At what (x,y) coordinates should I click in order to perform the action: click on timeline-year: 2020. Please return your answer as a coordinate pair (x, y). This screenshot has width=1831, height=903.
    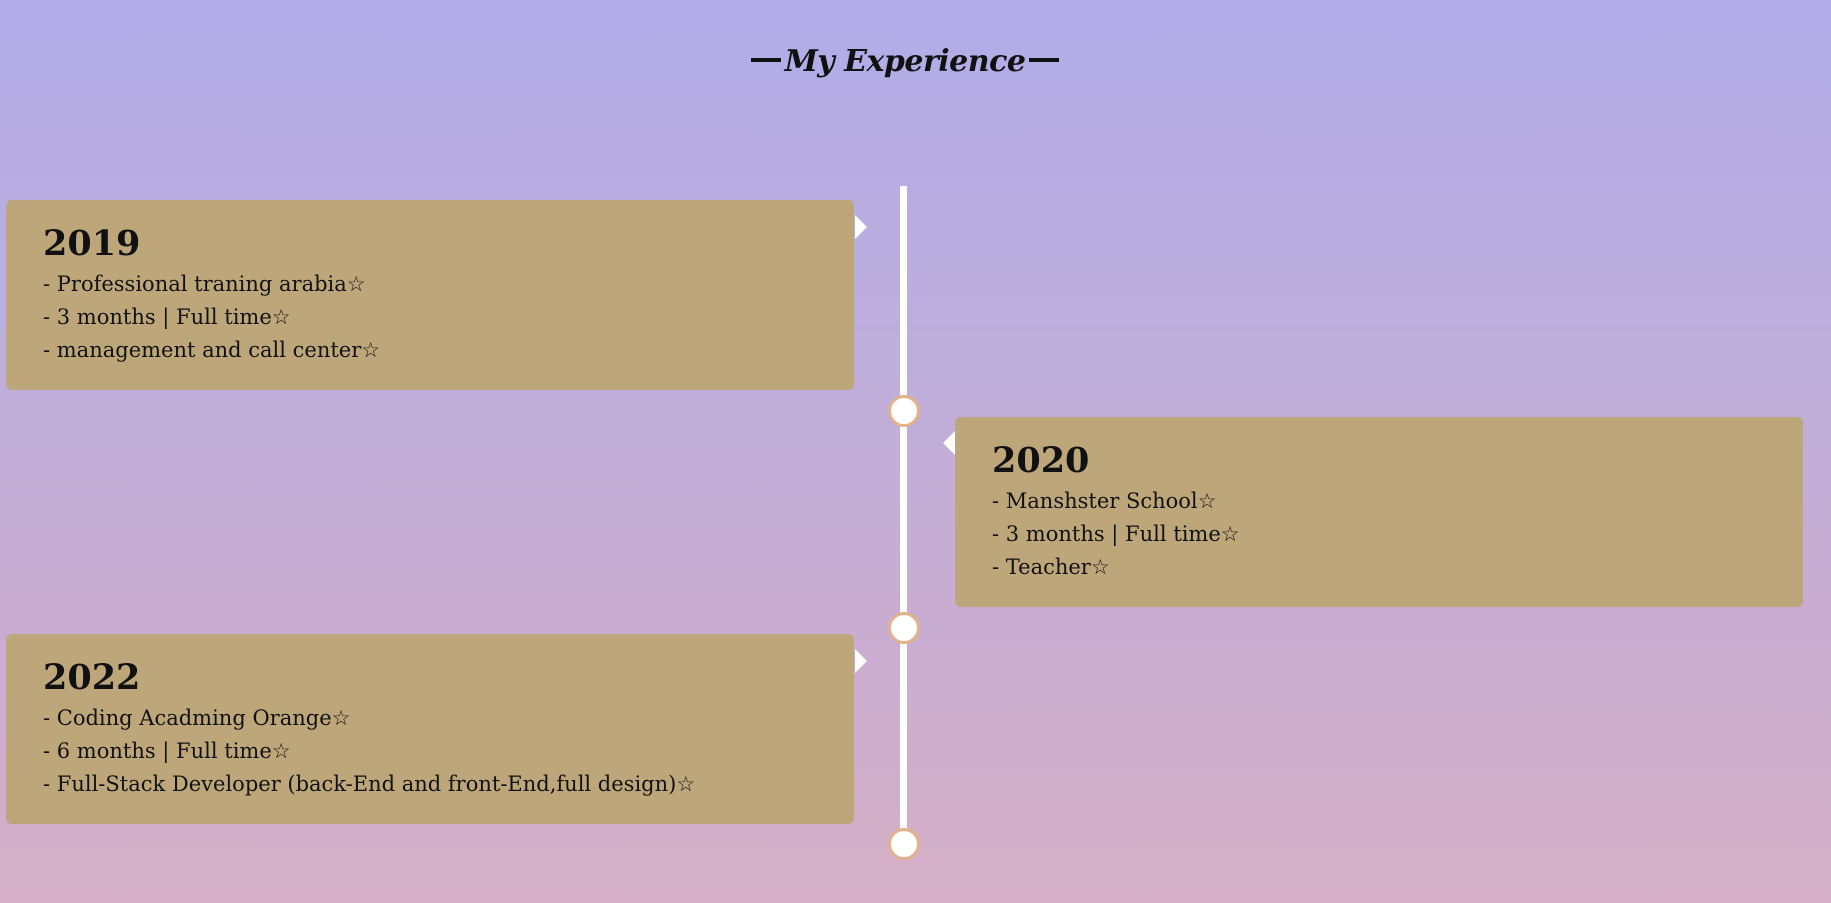
    Looking at the image, I should click on (1041, 460).